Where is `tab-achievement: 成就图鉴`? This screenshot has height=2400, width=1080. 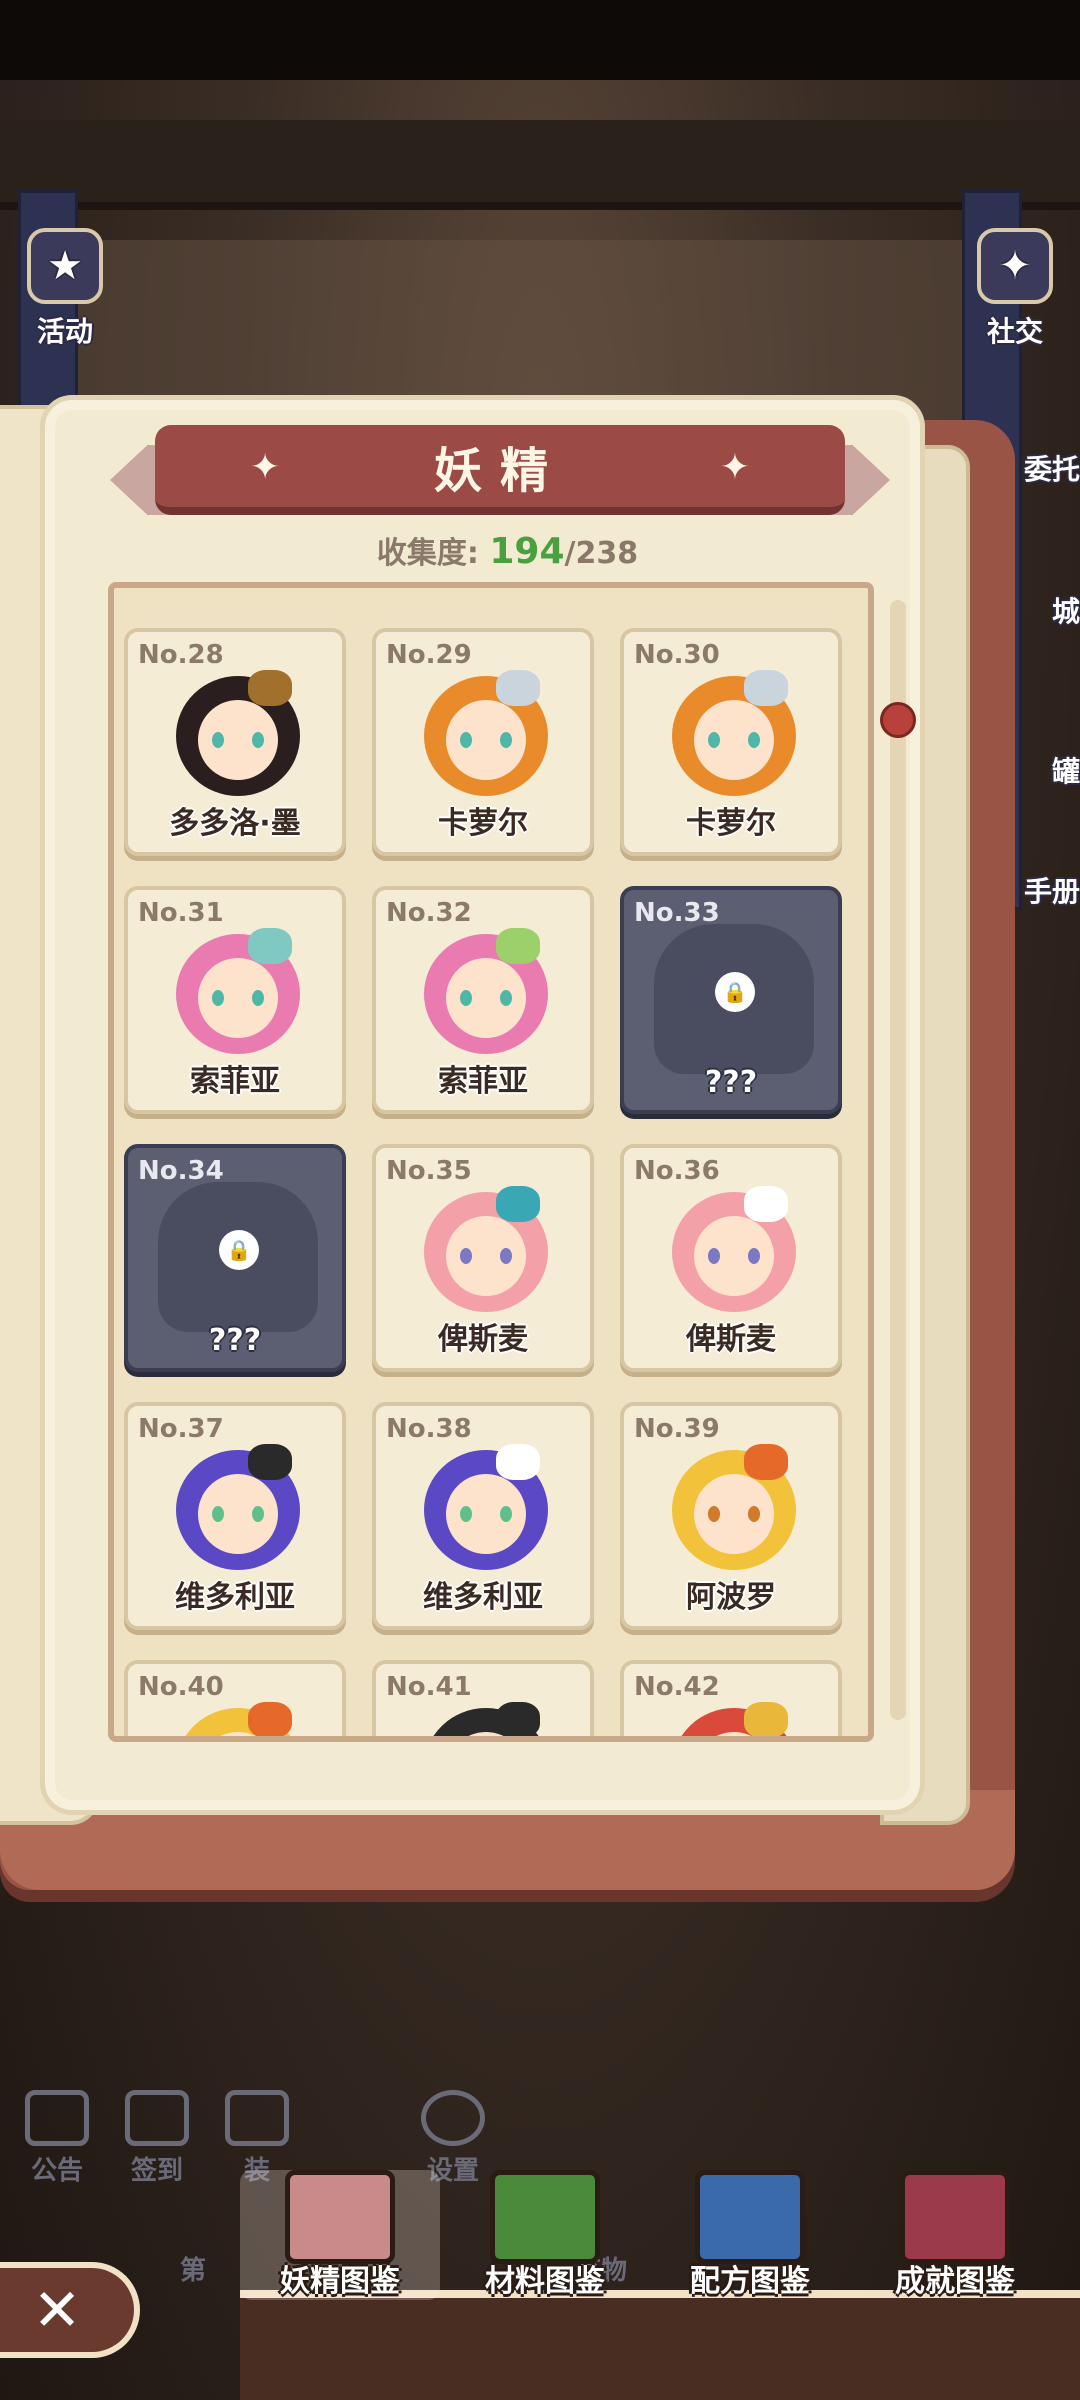
tab-achievement: 成就图鉴 is located at coordinates (955, 2235).